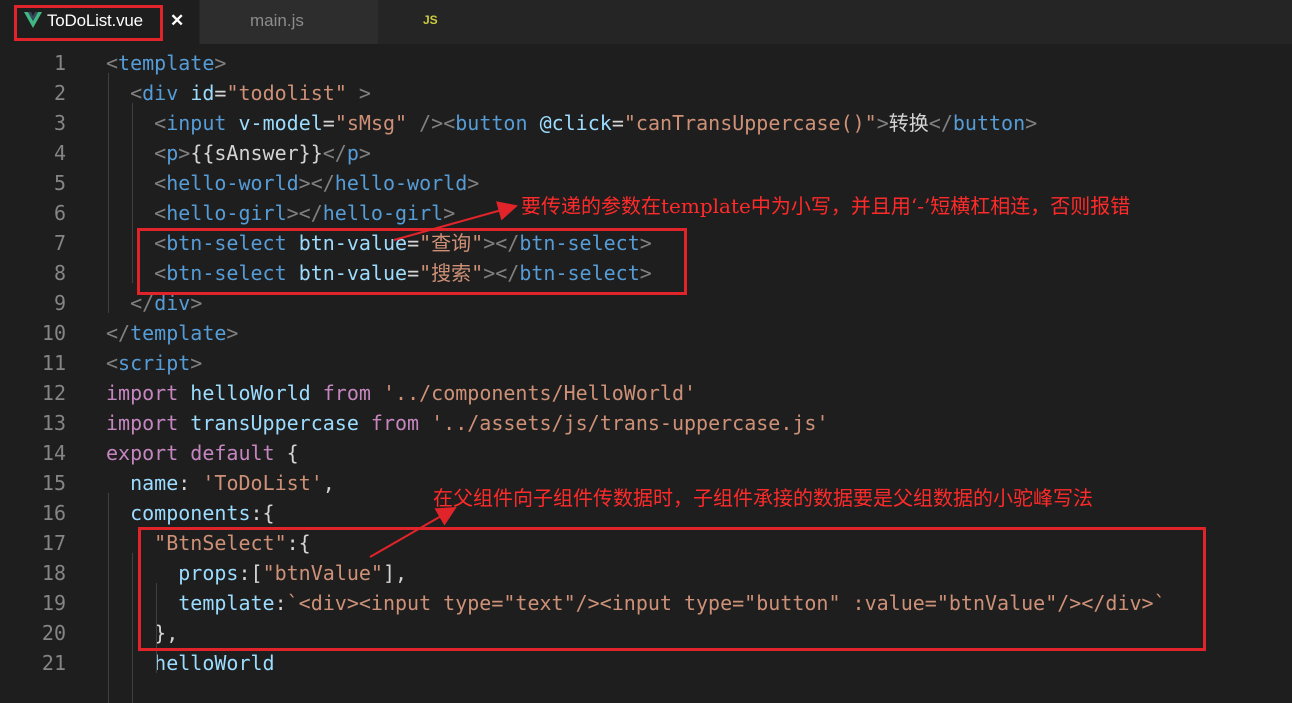 The width and height of the screenshot is (1292, 703). I want to click on code-token: </, so click(118, 333).